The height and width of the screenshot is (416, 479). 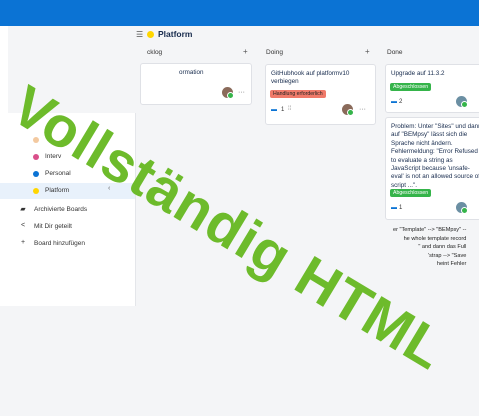 What do you see at coordinates (53, 156) in the screenshot?
I see `sidebar-board-label: Interv` at bounding box center [53, 156].